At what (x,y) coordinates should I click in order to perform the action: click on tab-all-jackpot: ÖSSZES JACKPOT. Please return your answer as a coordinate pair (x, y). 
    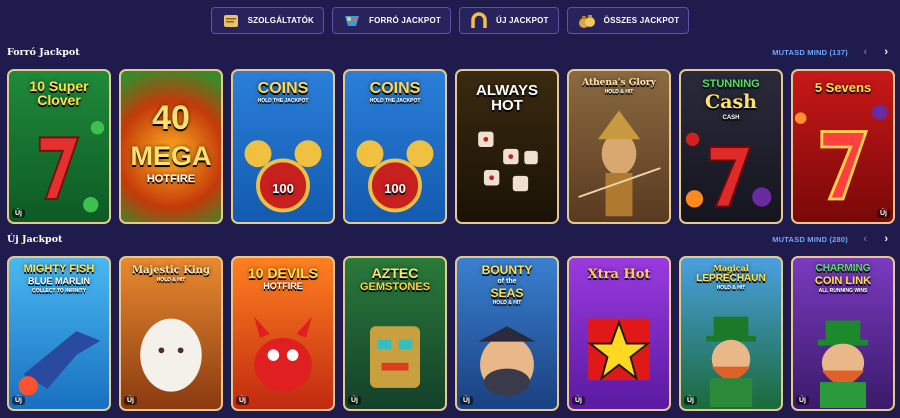
    Looking at the image, I should click on (628, 20).